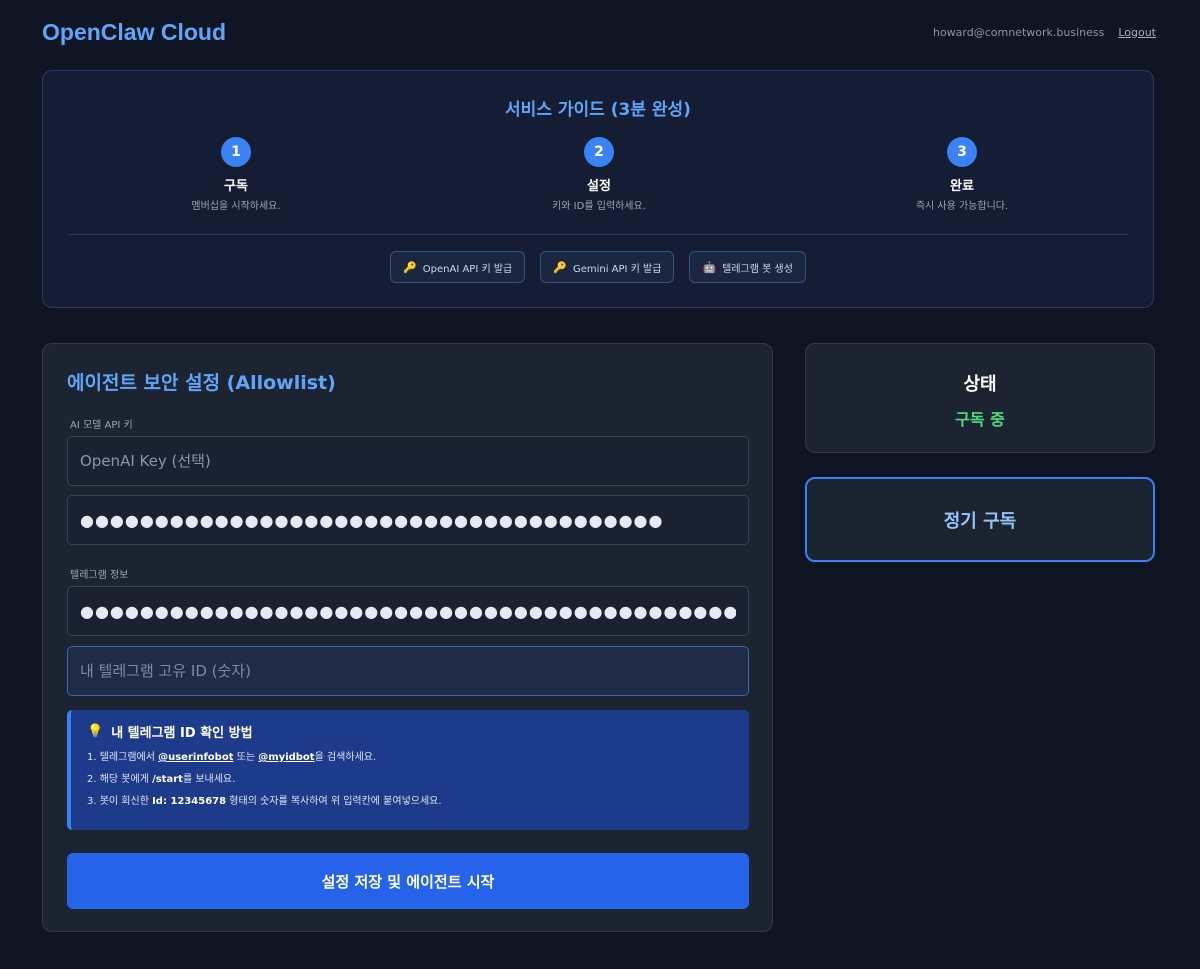  I want to click on help-line-2: 2. 해당 봇에게 /start를 보내세요., so click(410, 777).